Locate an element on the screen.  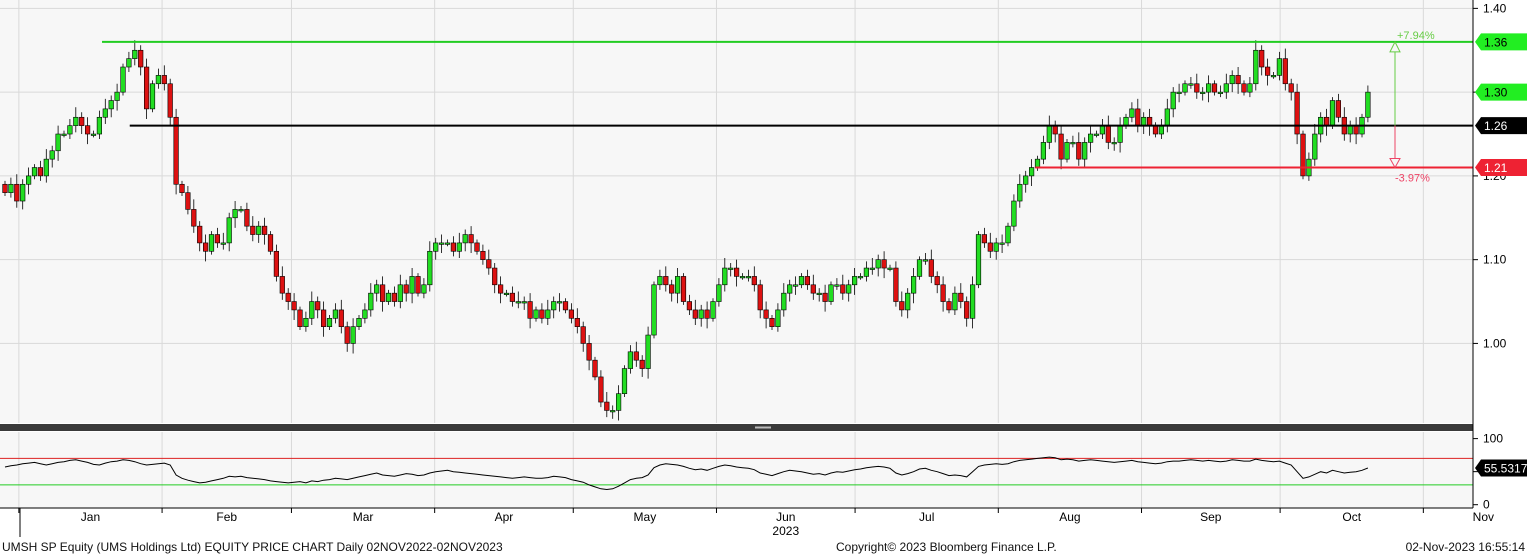
rsi-y-tick-label: 100 is located at coordinates (1493, 439).